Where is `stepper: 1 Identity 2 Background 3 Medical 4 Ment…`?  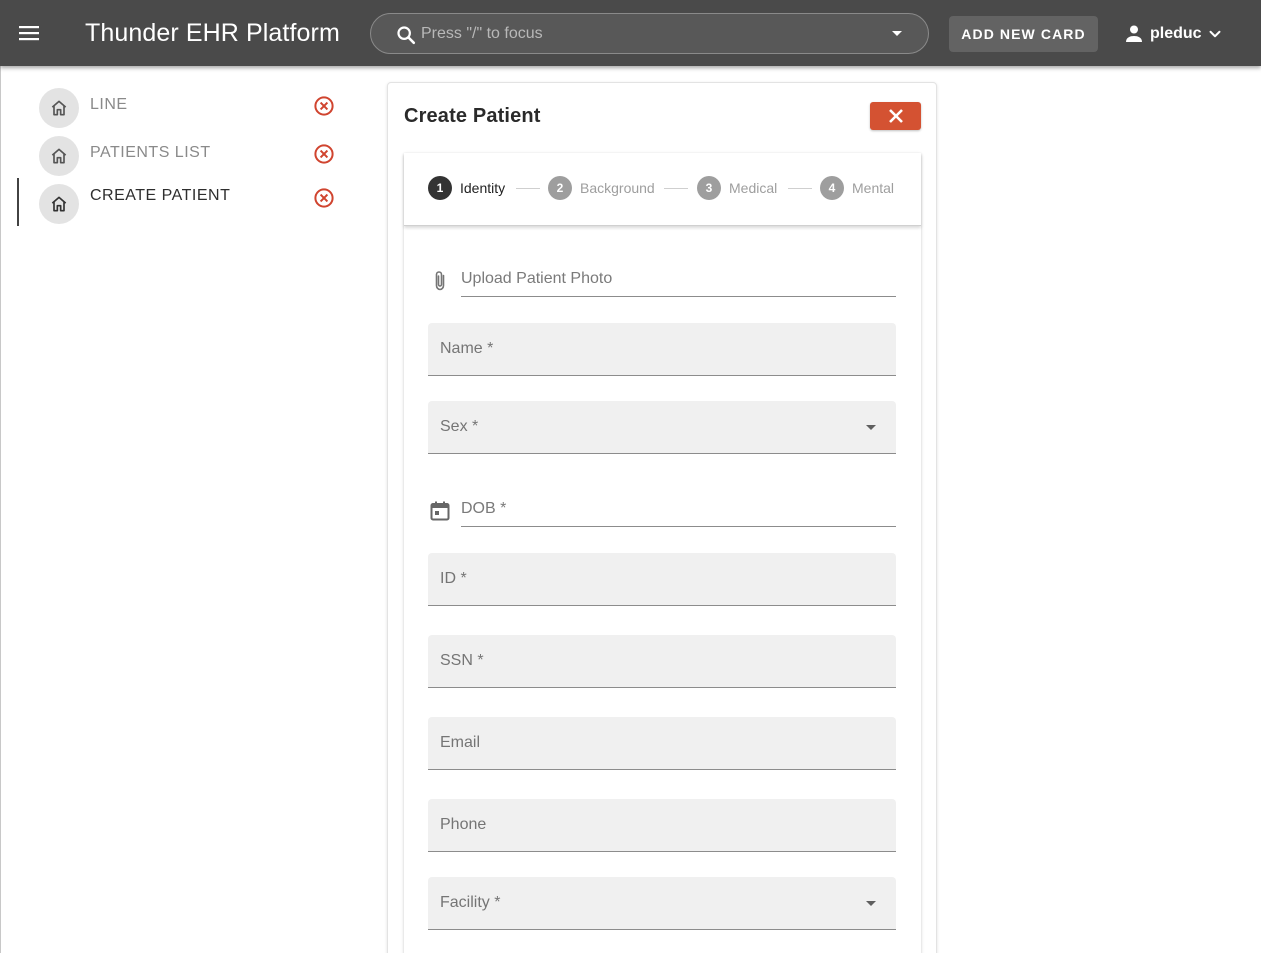
stepper: 1 Identity 2 Background 3 Medical 4 Ment… is located at coordinates (662, 189).